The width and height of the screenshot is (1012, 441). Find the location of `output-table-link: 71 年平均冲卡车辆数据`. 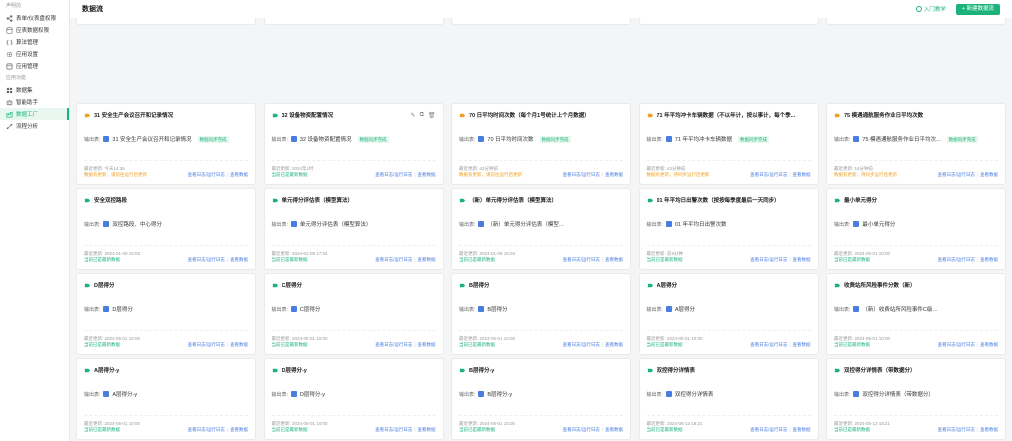

output-table-link: 71 年平均冲卡车辆数据 is located at coordinates (703, 139).